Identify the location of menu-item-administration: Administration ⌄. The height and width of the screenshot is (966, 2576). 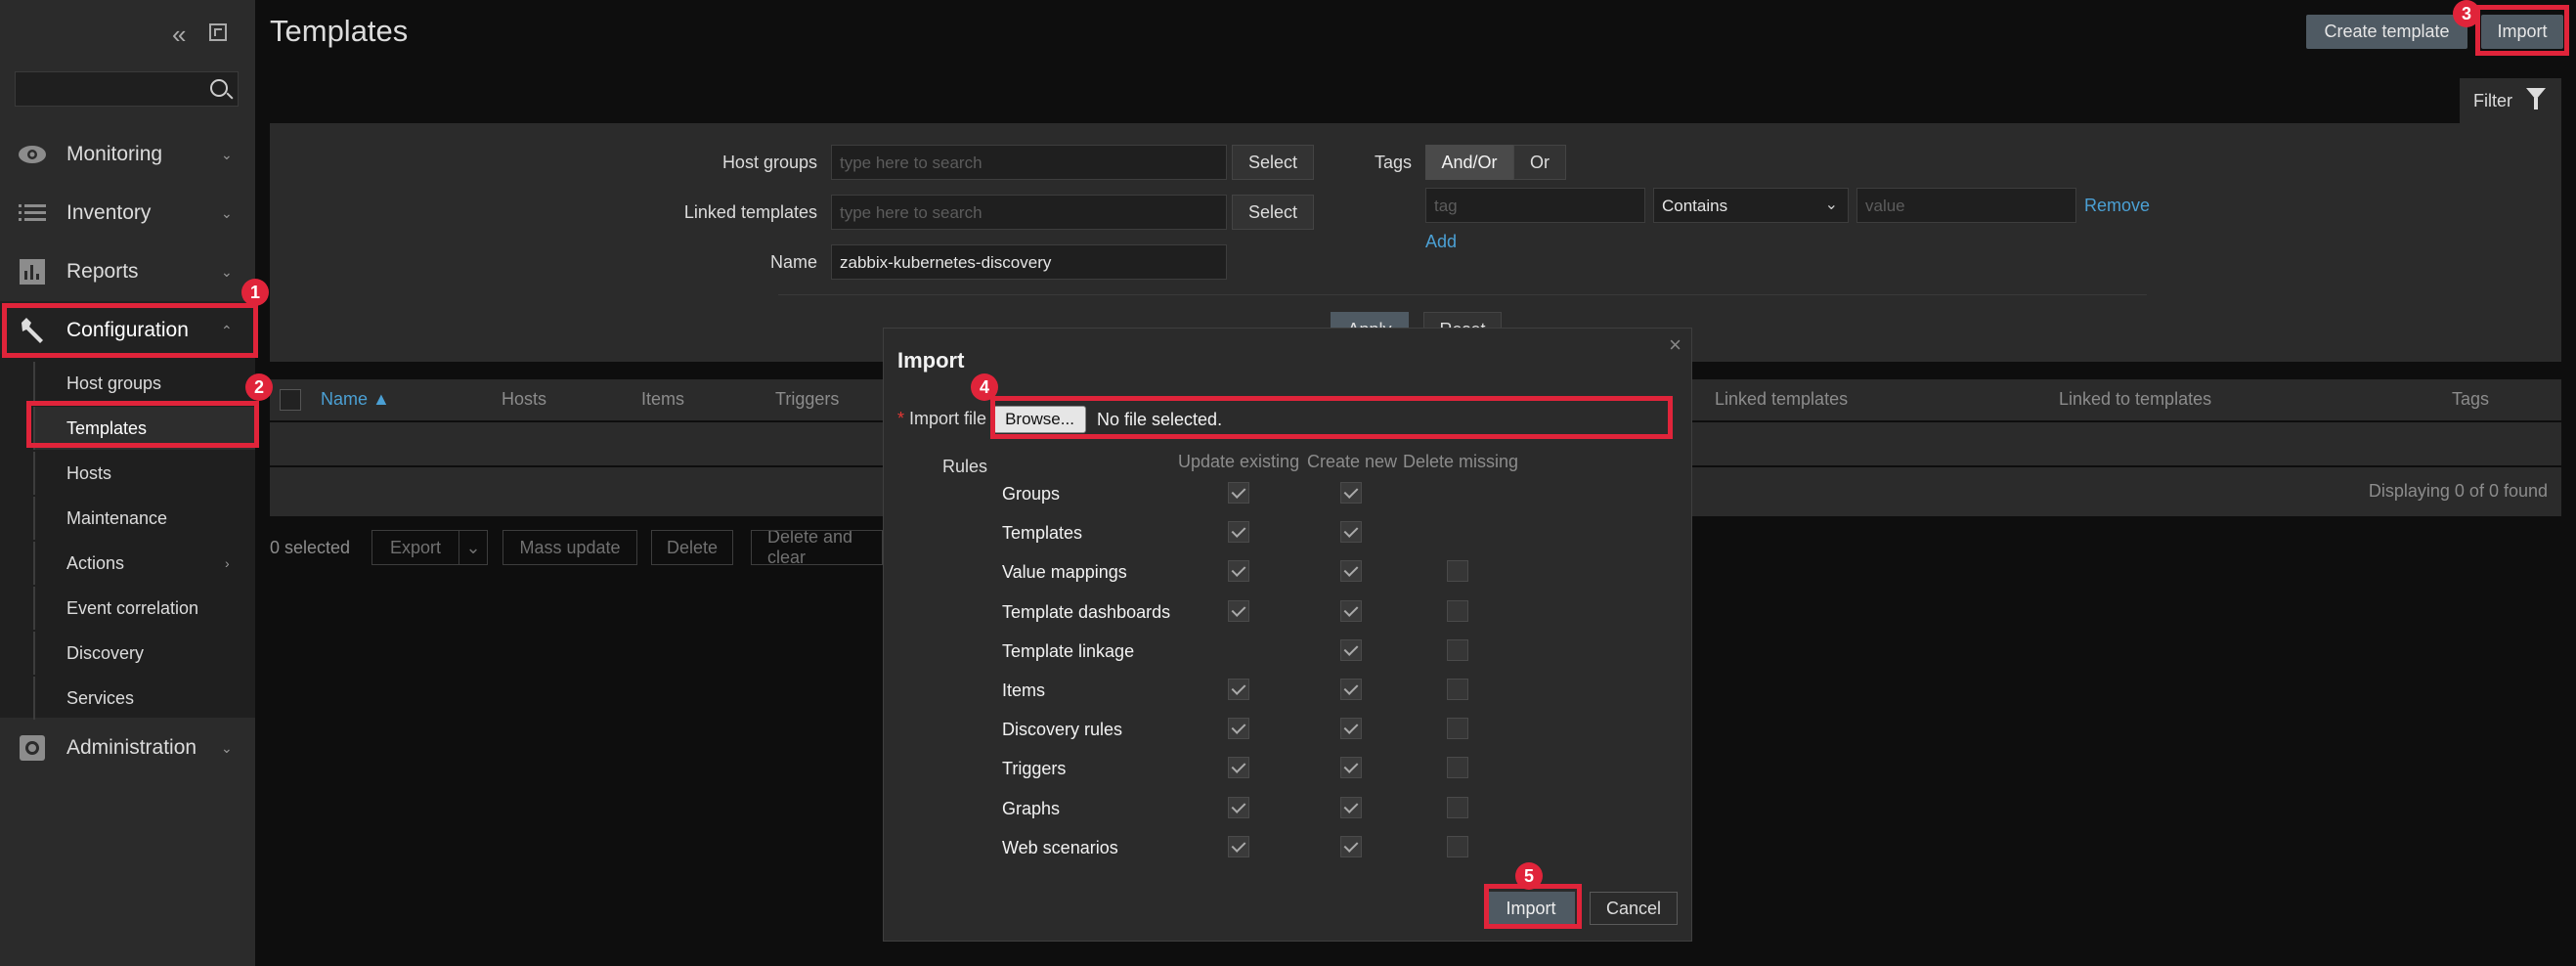
(127, 748).